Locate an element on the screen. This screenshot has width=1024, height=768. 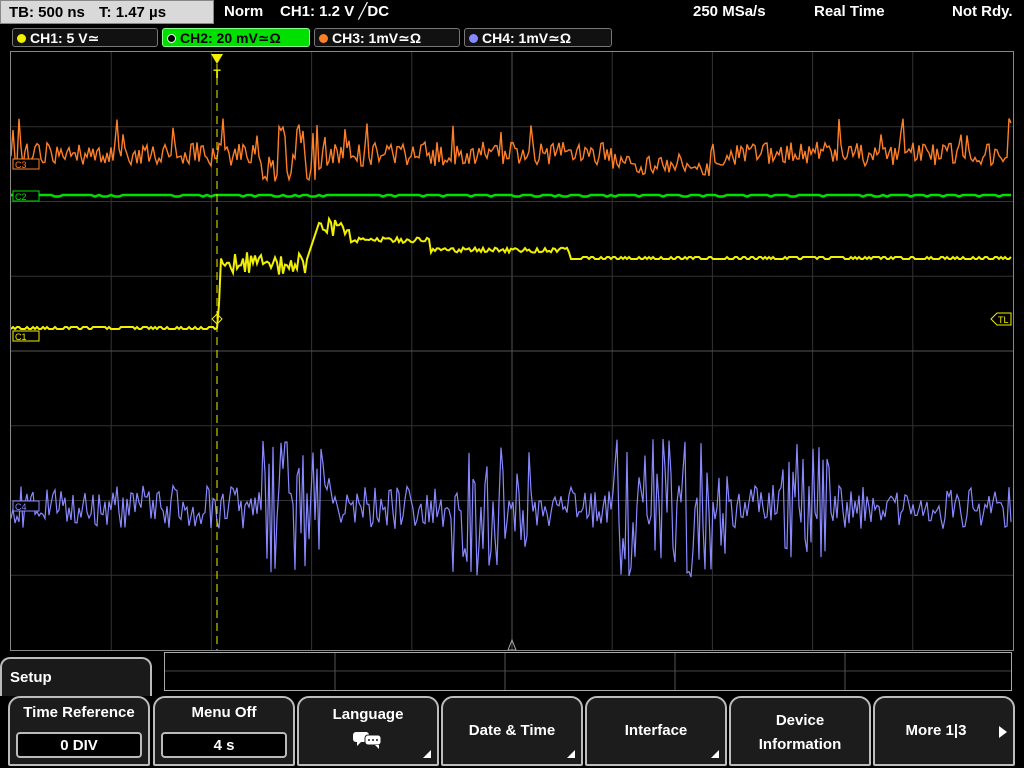
date-time-label: Date & Time is located at coordinates (512, 730).